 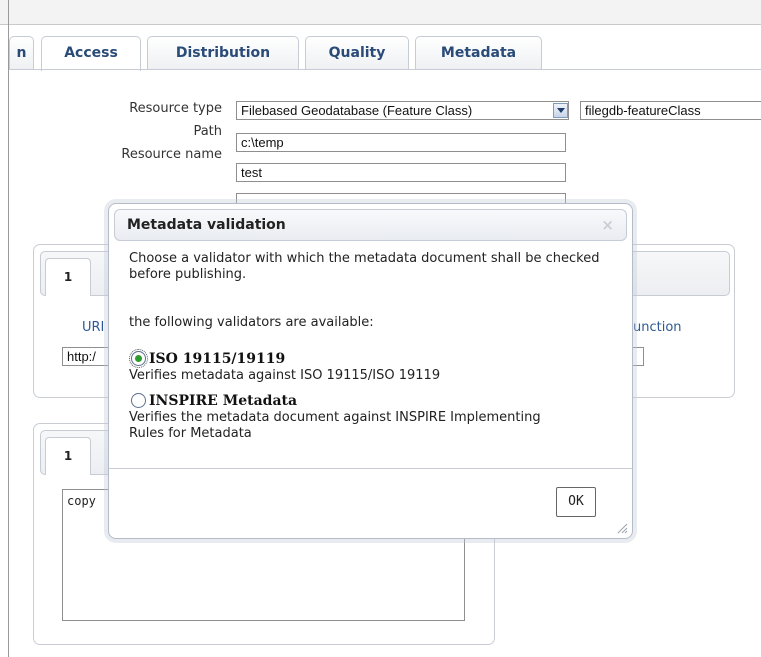 What do you see at coordinates (576, 502) in the screenshot?
I see `ok-button: OK` at bounding box center [576, 502].